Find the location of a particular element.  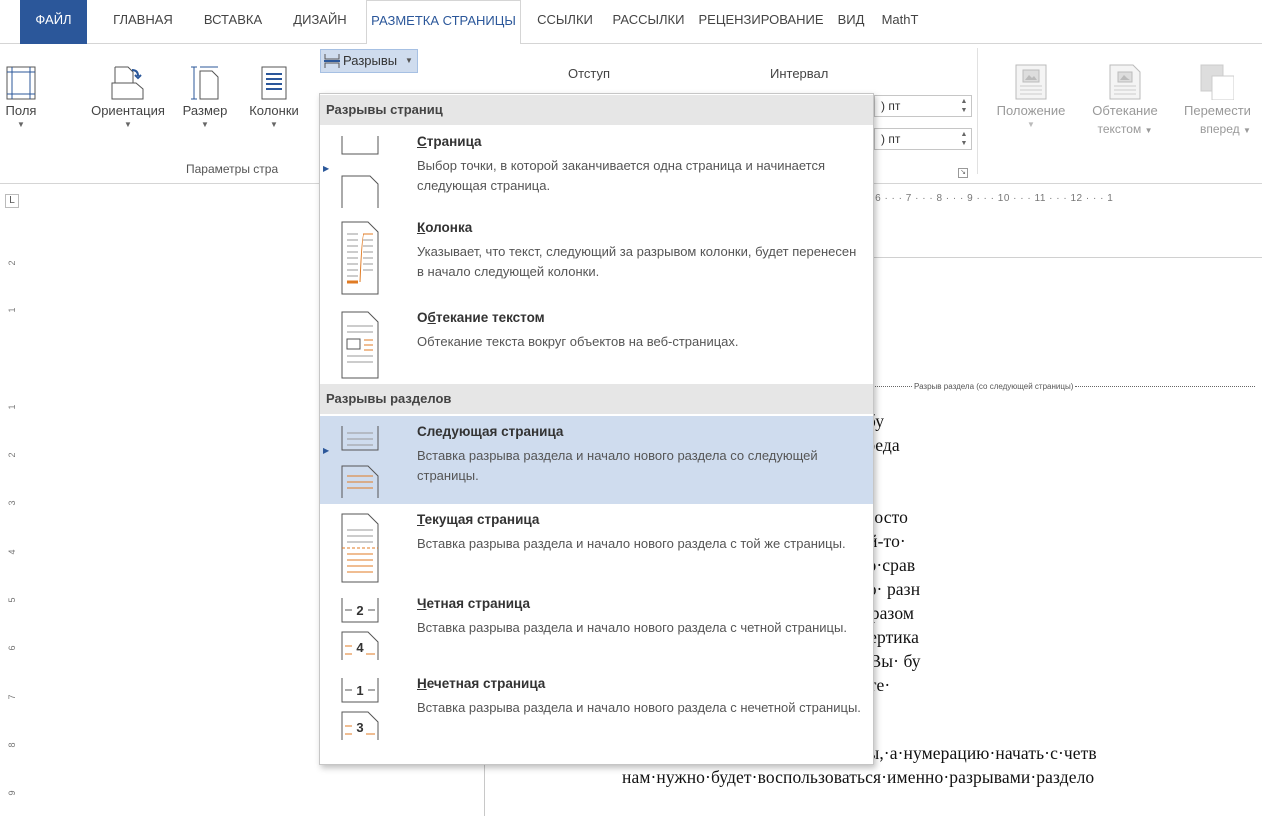

menu-item-title: Следующая страница is located at coordinates (490, 431).